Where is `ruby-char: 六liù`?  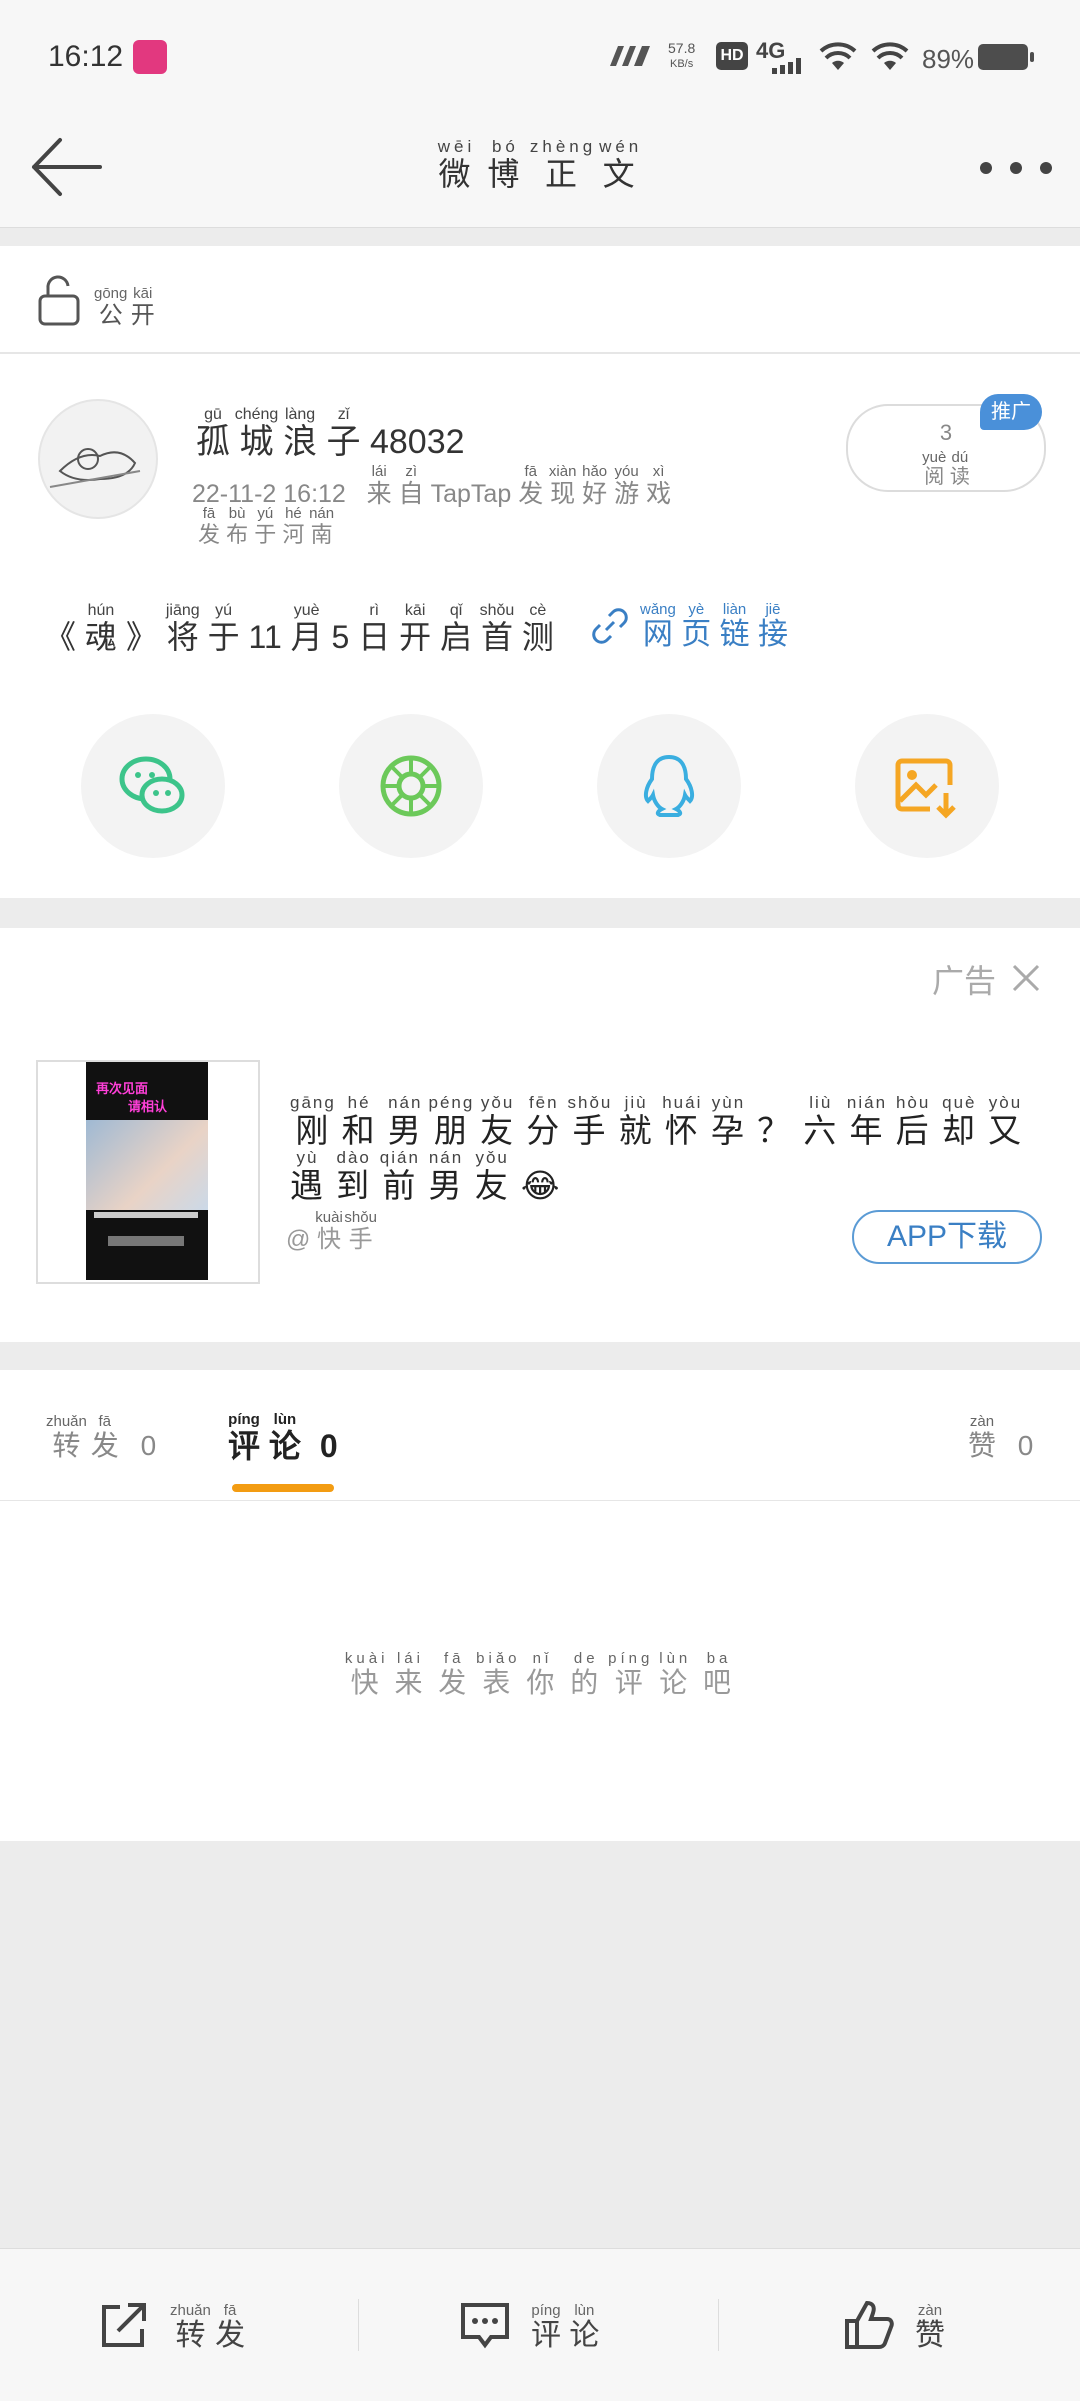 ruby-char: 六liù is located at coordinates (821, 1121).